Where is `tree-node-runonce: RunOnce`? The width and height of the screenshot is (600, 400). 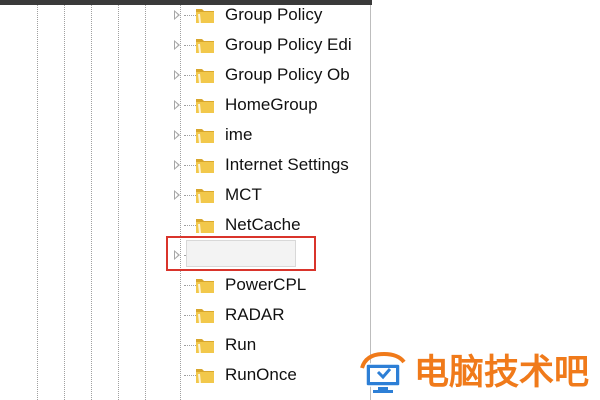
tree-node-runonce: RunOnce is located at coordinates (270, 375).